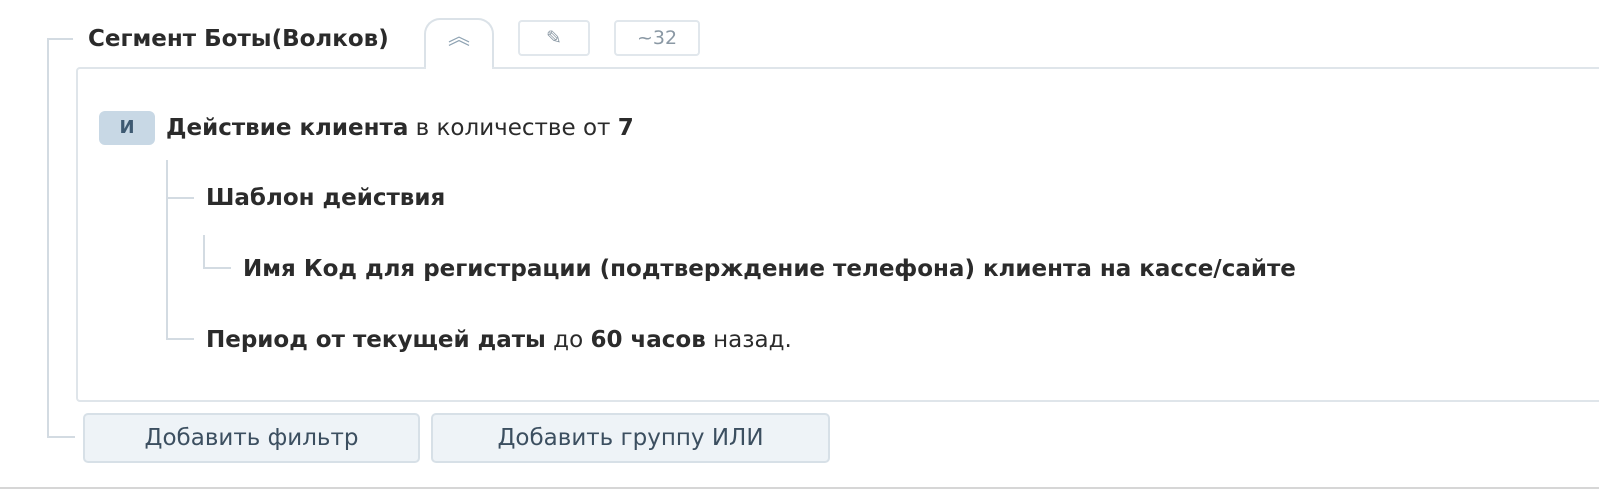 This screenshot has height=499, width=1599. What do you see at coordinates (458, 37) in the screenshot?
I see `chevron-double-up-icon: ︽` at bounding box center [458, 37].